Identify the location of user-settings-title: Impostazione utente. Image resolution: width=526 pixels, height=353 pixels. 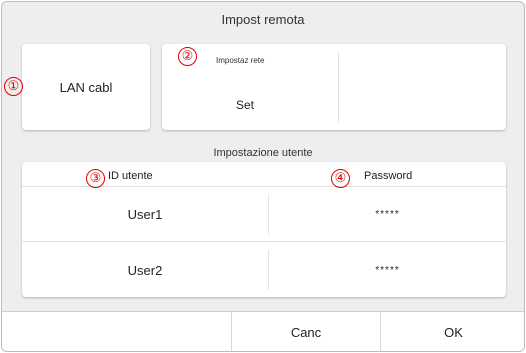
(263, 153).